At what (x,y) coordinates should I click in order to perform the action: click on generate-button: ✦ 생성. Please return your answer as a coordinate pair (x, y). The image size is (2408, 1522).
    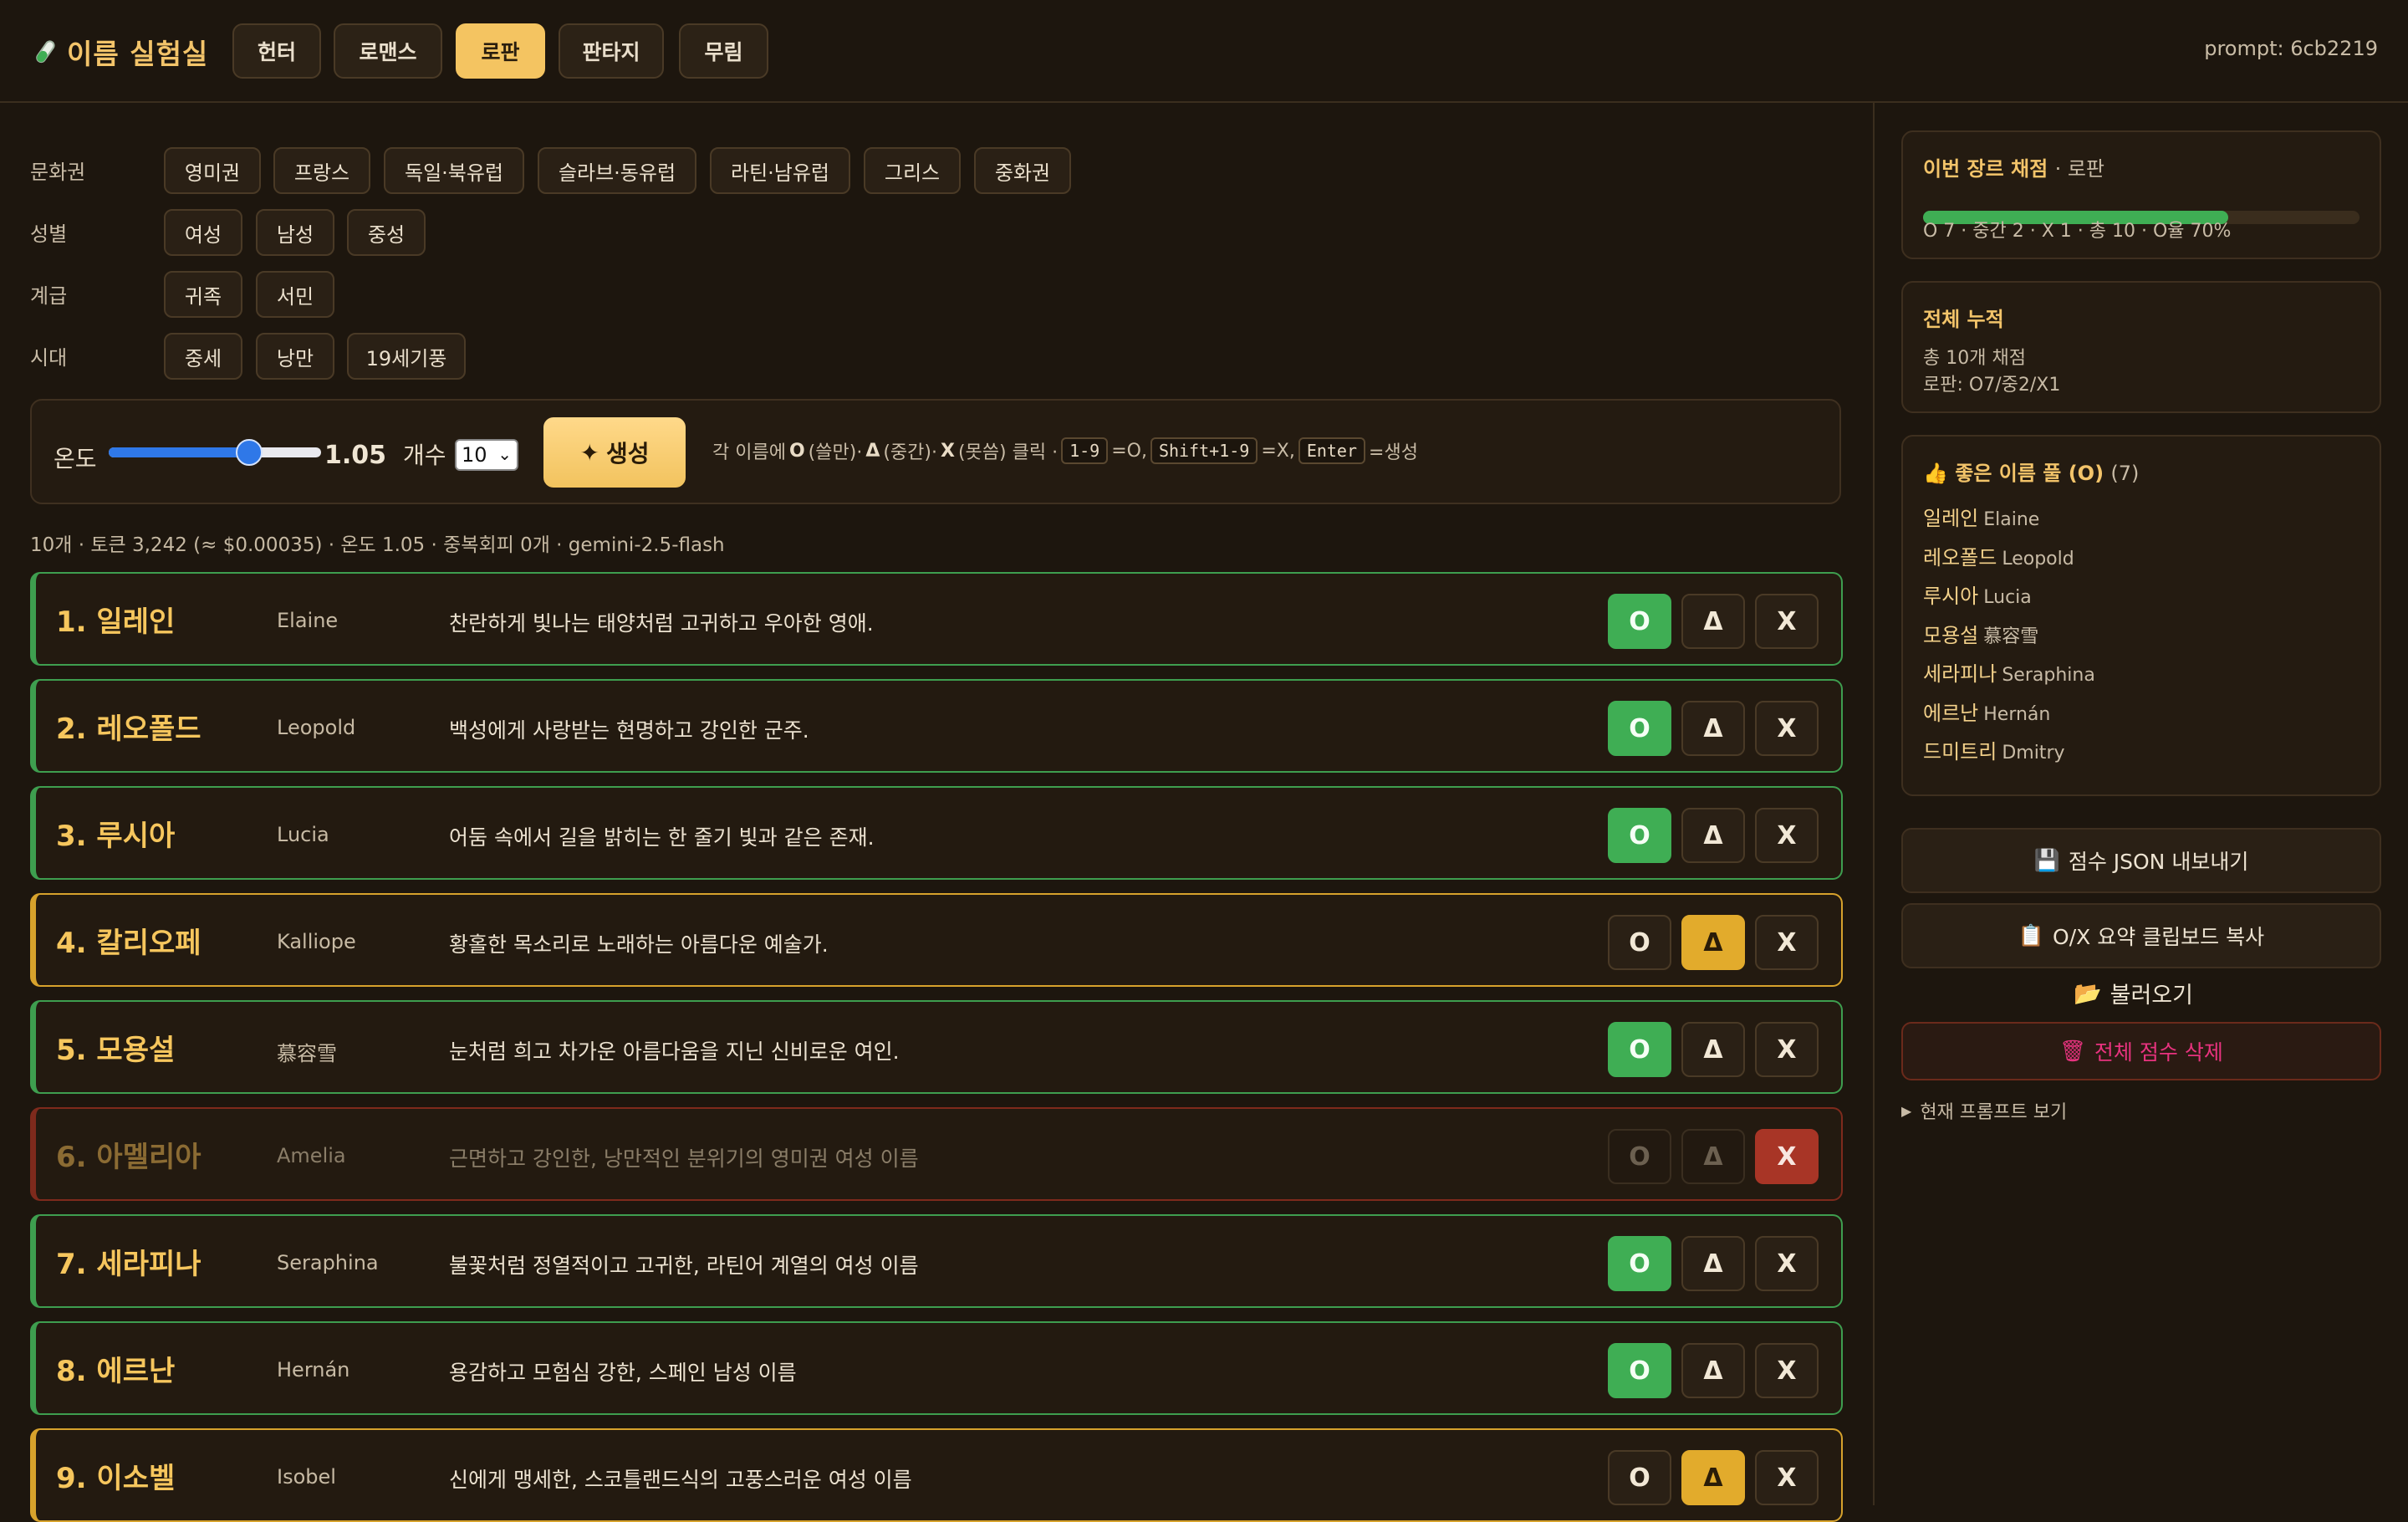
    Looking at the image, I should click on (614, 453).